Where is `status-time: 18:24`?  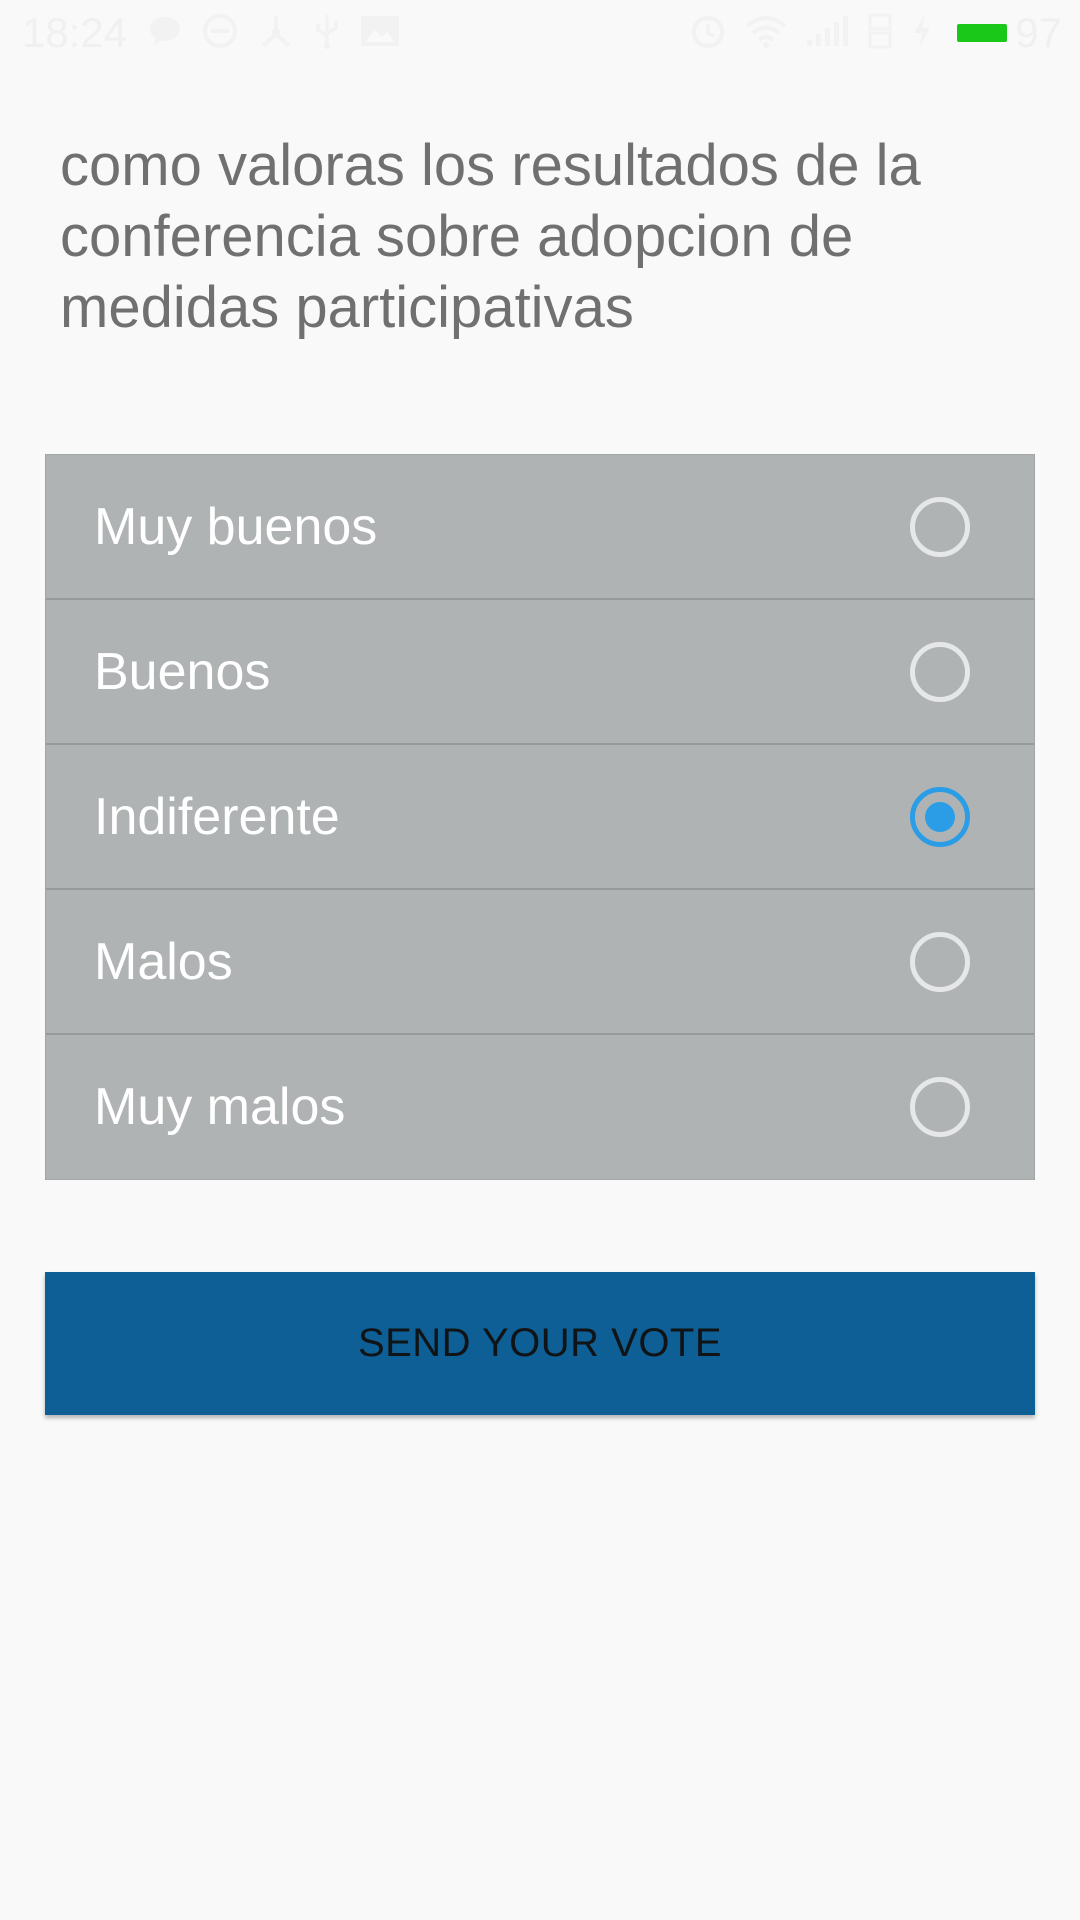
status-time: 18:24 is located at coordinates (75, 32).